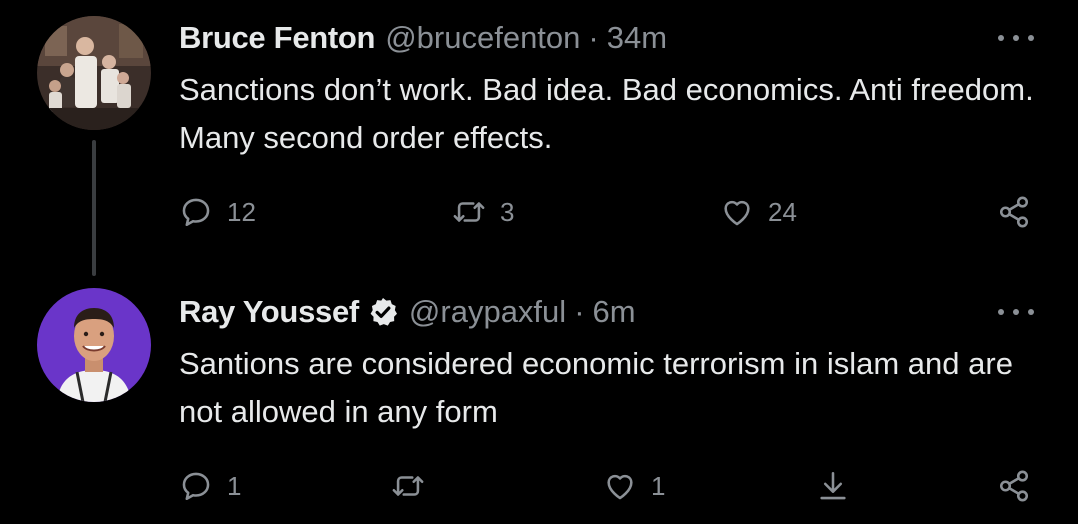 This screenshot has height=524, width=1078. Describe the element at coordinates (241, 211) in the screenshot. I see `reply-count: 12` at that location.